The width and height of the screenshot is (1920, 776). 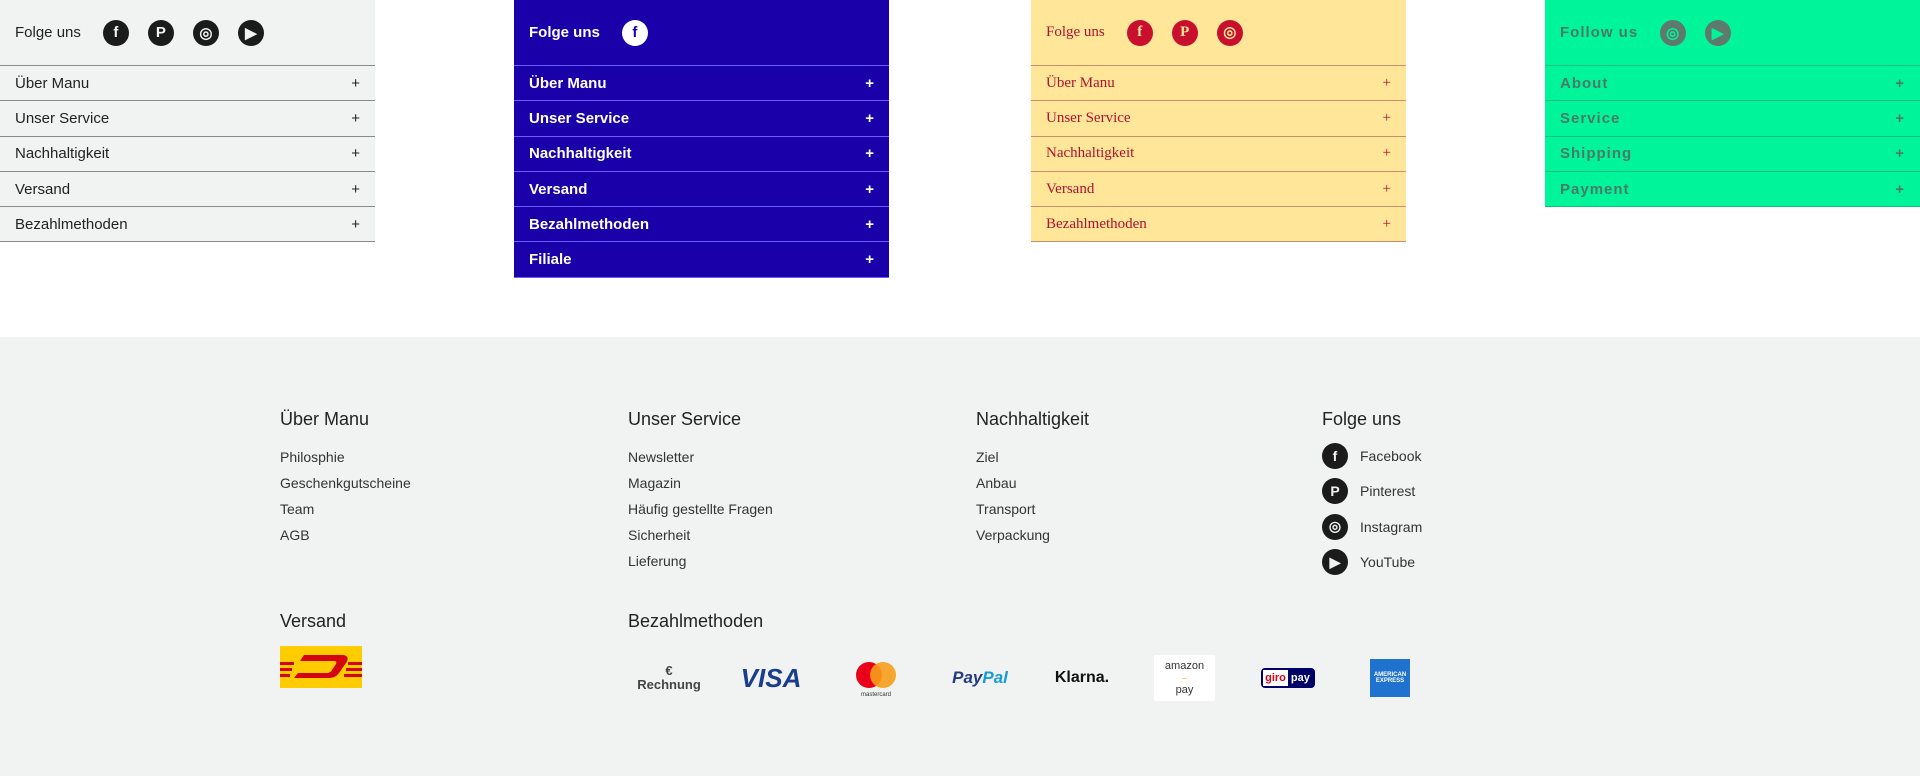 What do you see at coordinates (669, 677) in the screenshot?
I see `invoice-logo: € Rechnung` at bounding box center [669, 677].